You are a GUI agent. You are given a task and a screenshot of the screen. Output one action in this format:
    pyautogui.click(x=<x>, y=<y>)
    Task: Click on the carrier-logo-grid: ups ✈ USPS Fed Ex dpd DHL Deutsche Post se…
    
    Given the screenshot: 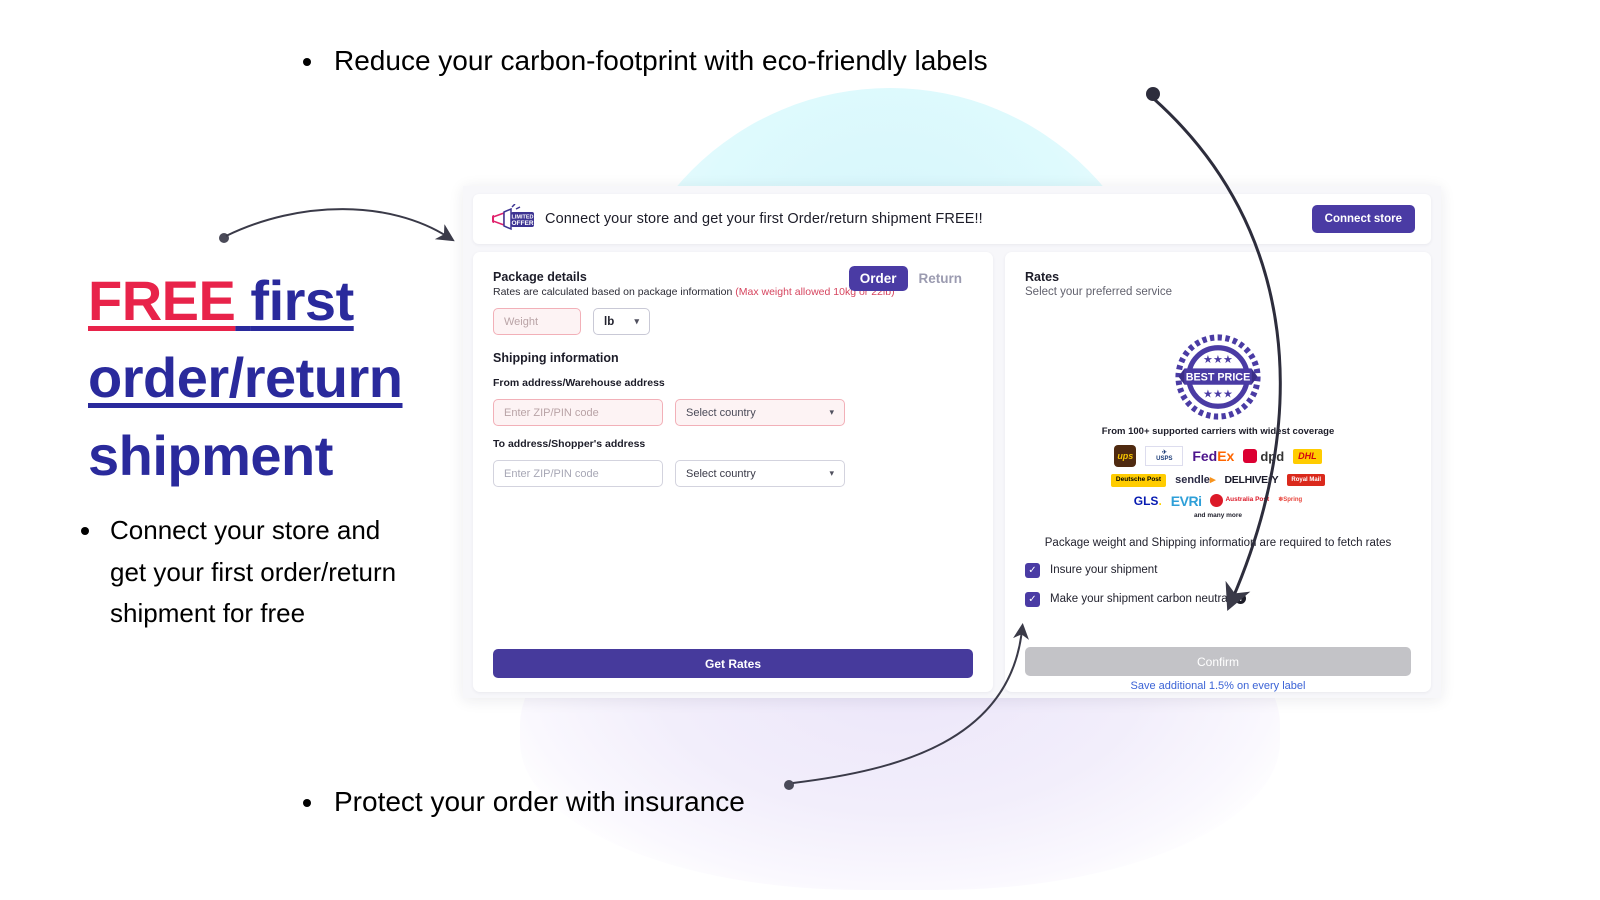 What is the action you would take?
    pyautogui.click(x=1218, y=476)
    